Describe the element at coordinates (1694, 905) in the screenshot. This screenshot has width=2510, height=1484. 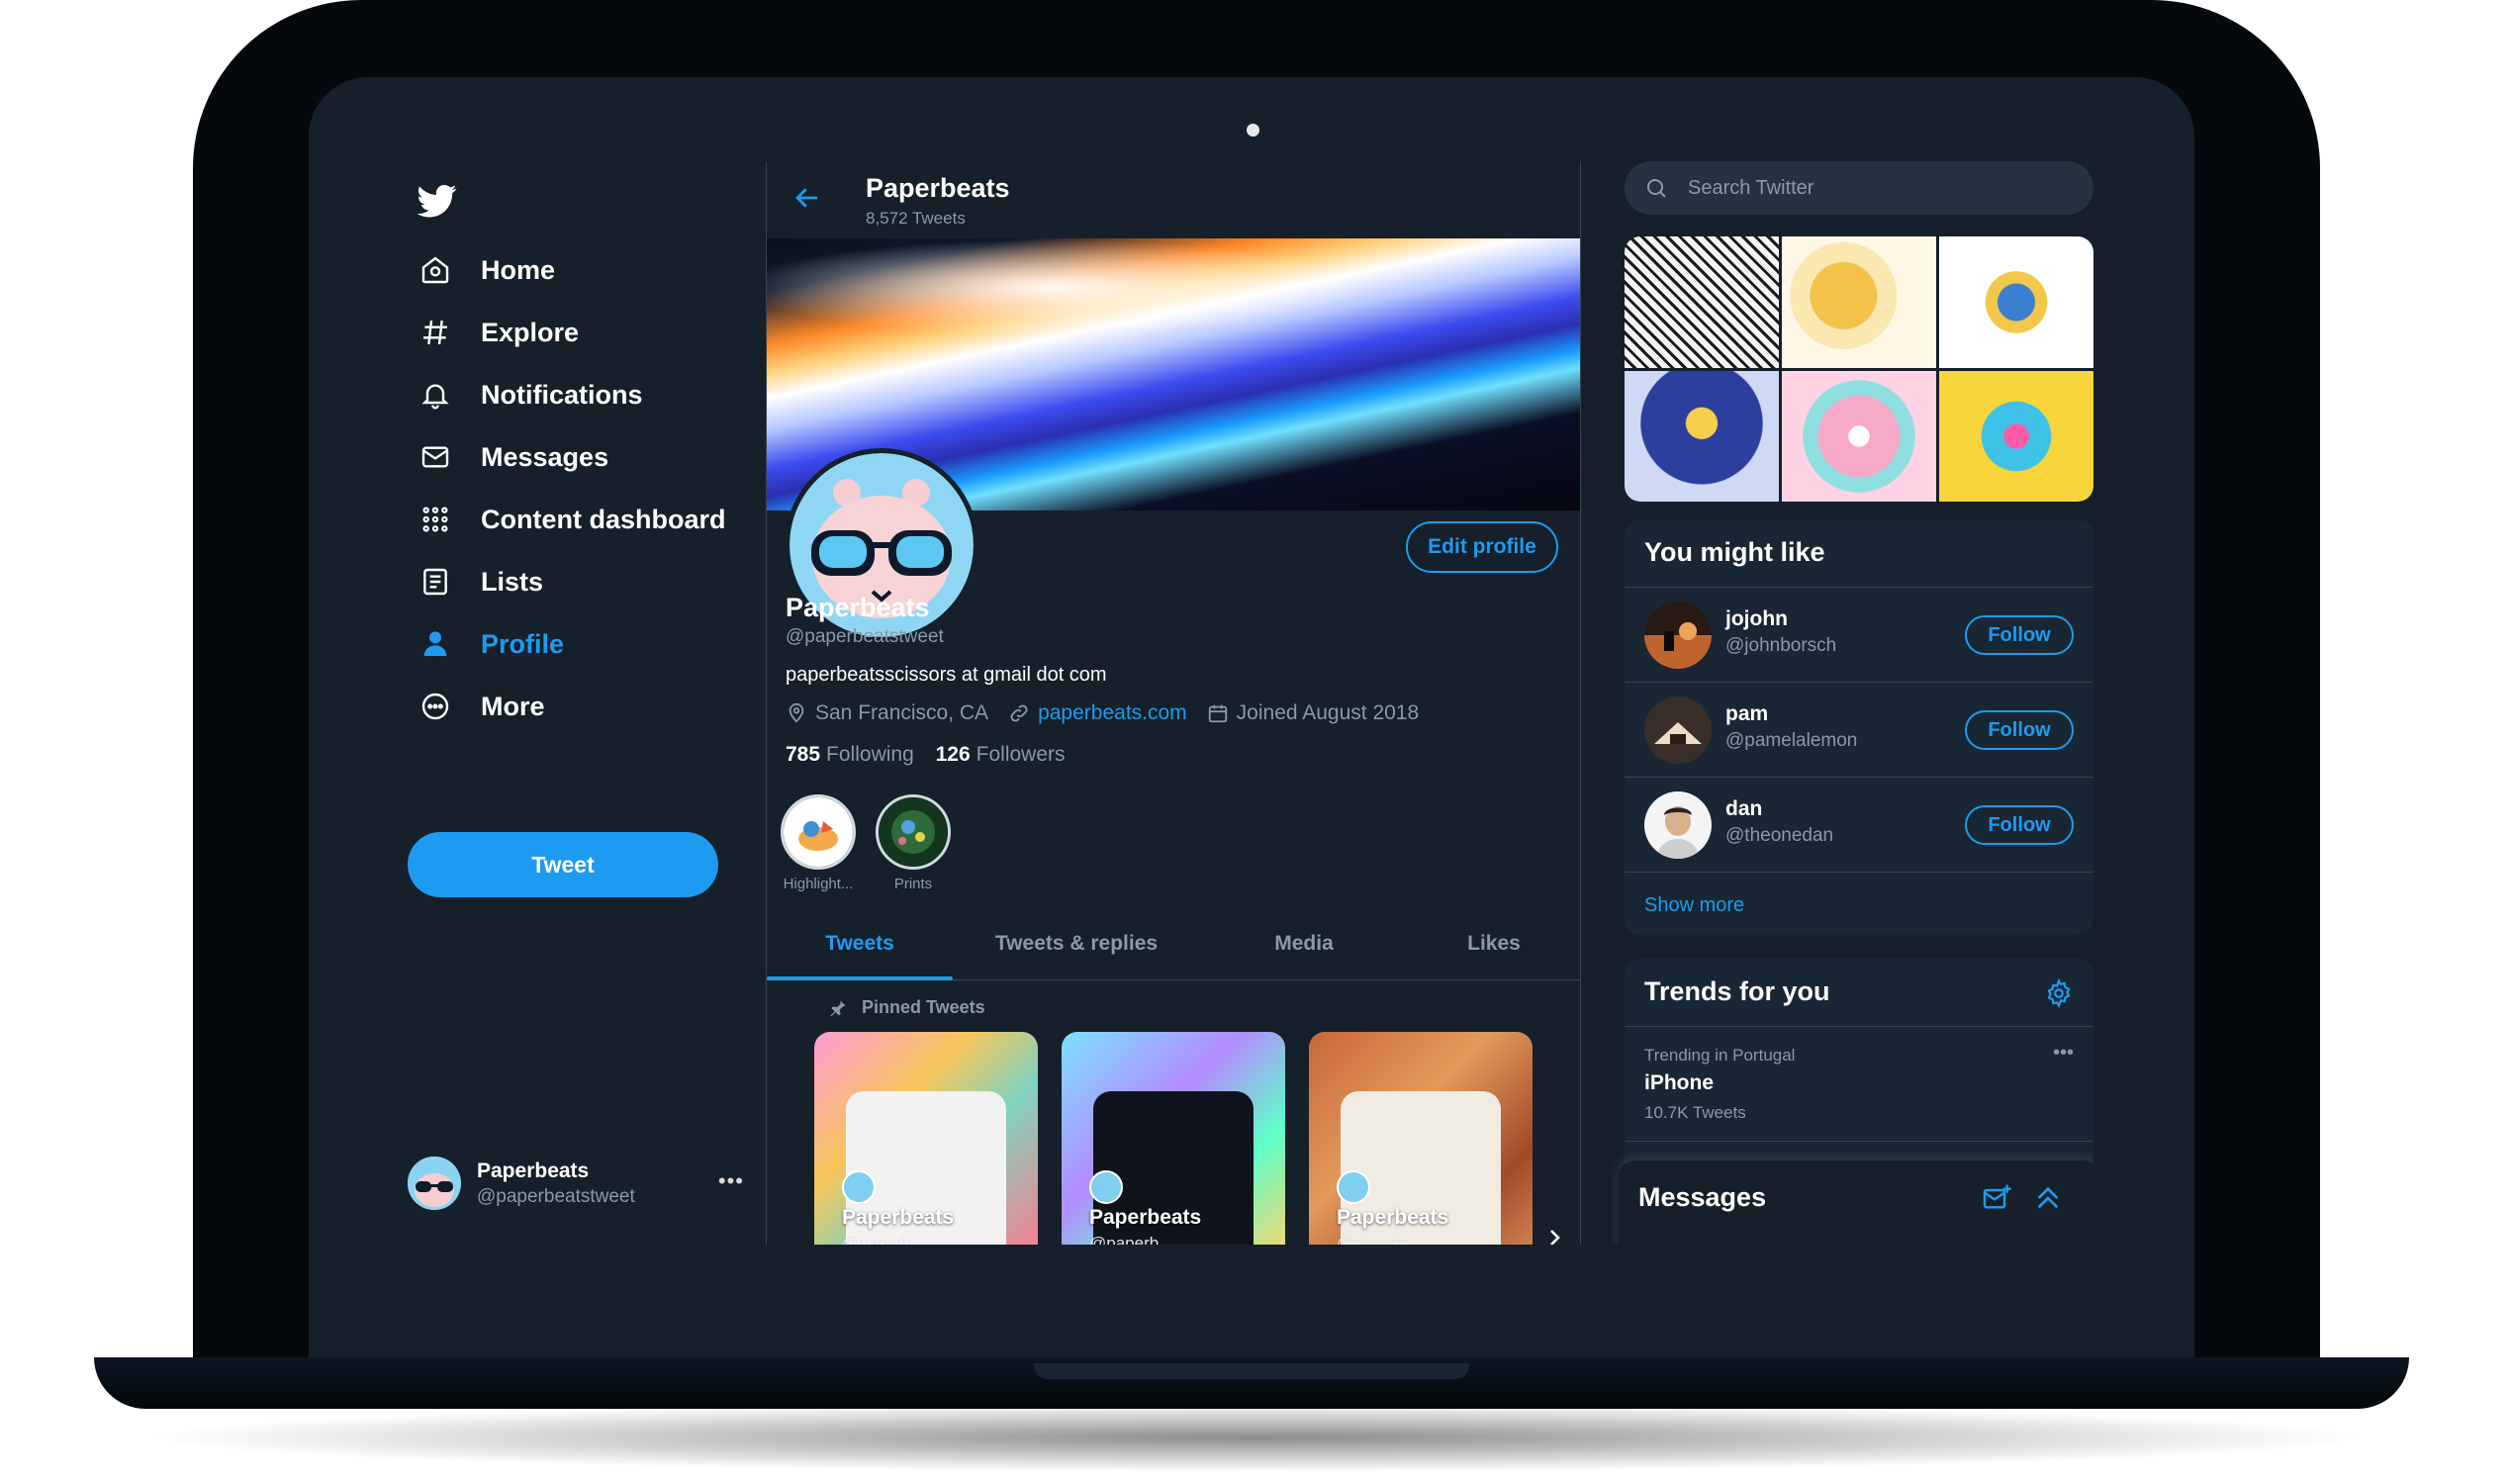
I see `show-more-link: Show more` at that location.